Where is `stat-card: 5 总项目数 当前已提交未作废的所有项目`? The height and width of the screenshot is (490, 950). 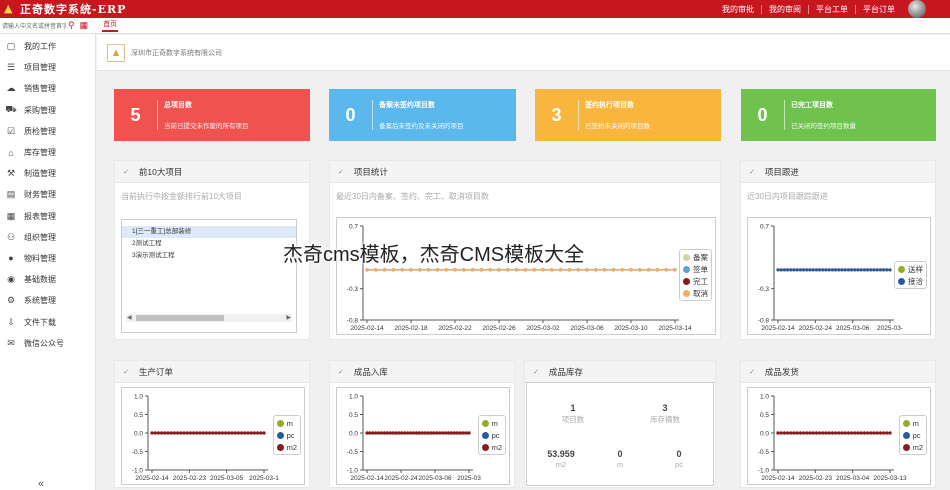 stat-card: 5 总项目数 当前已提交未作废的所有项目 is located at coordinates (212, 115).